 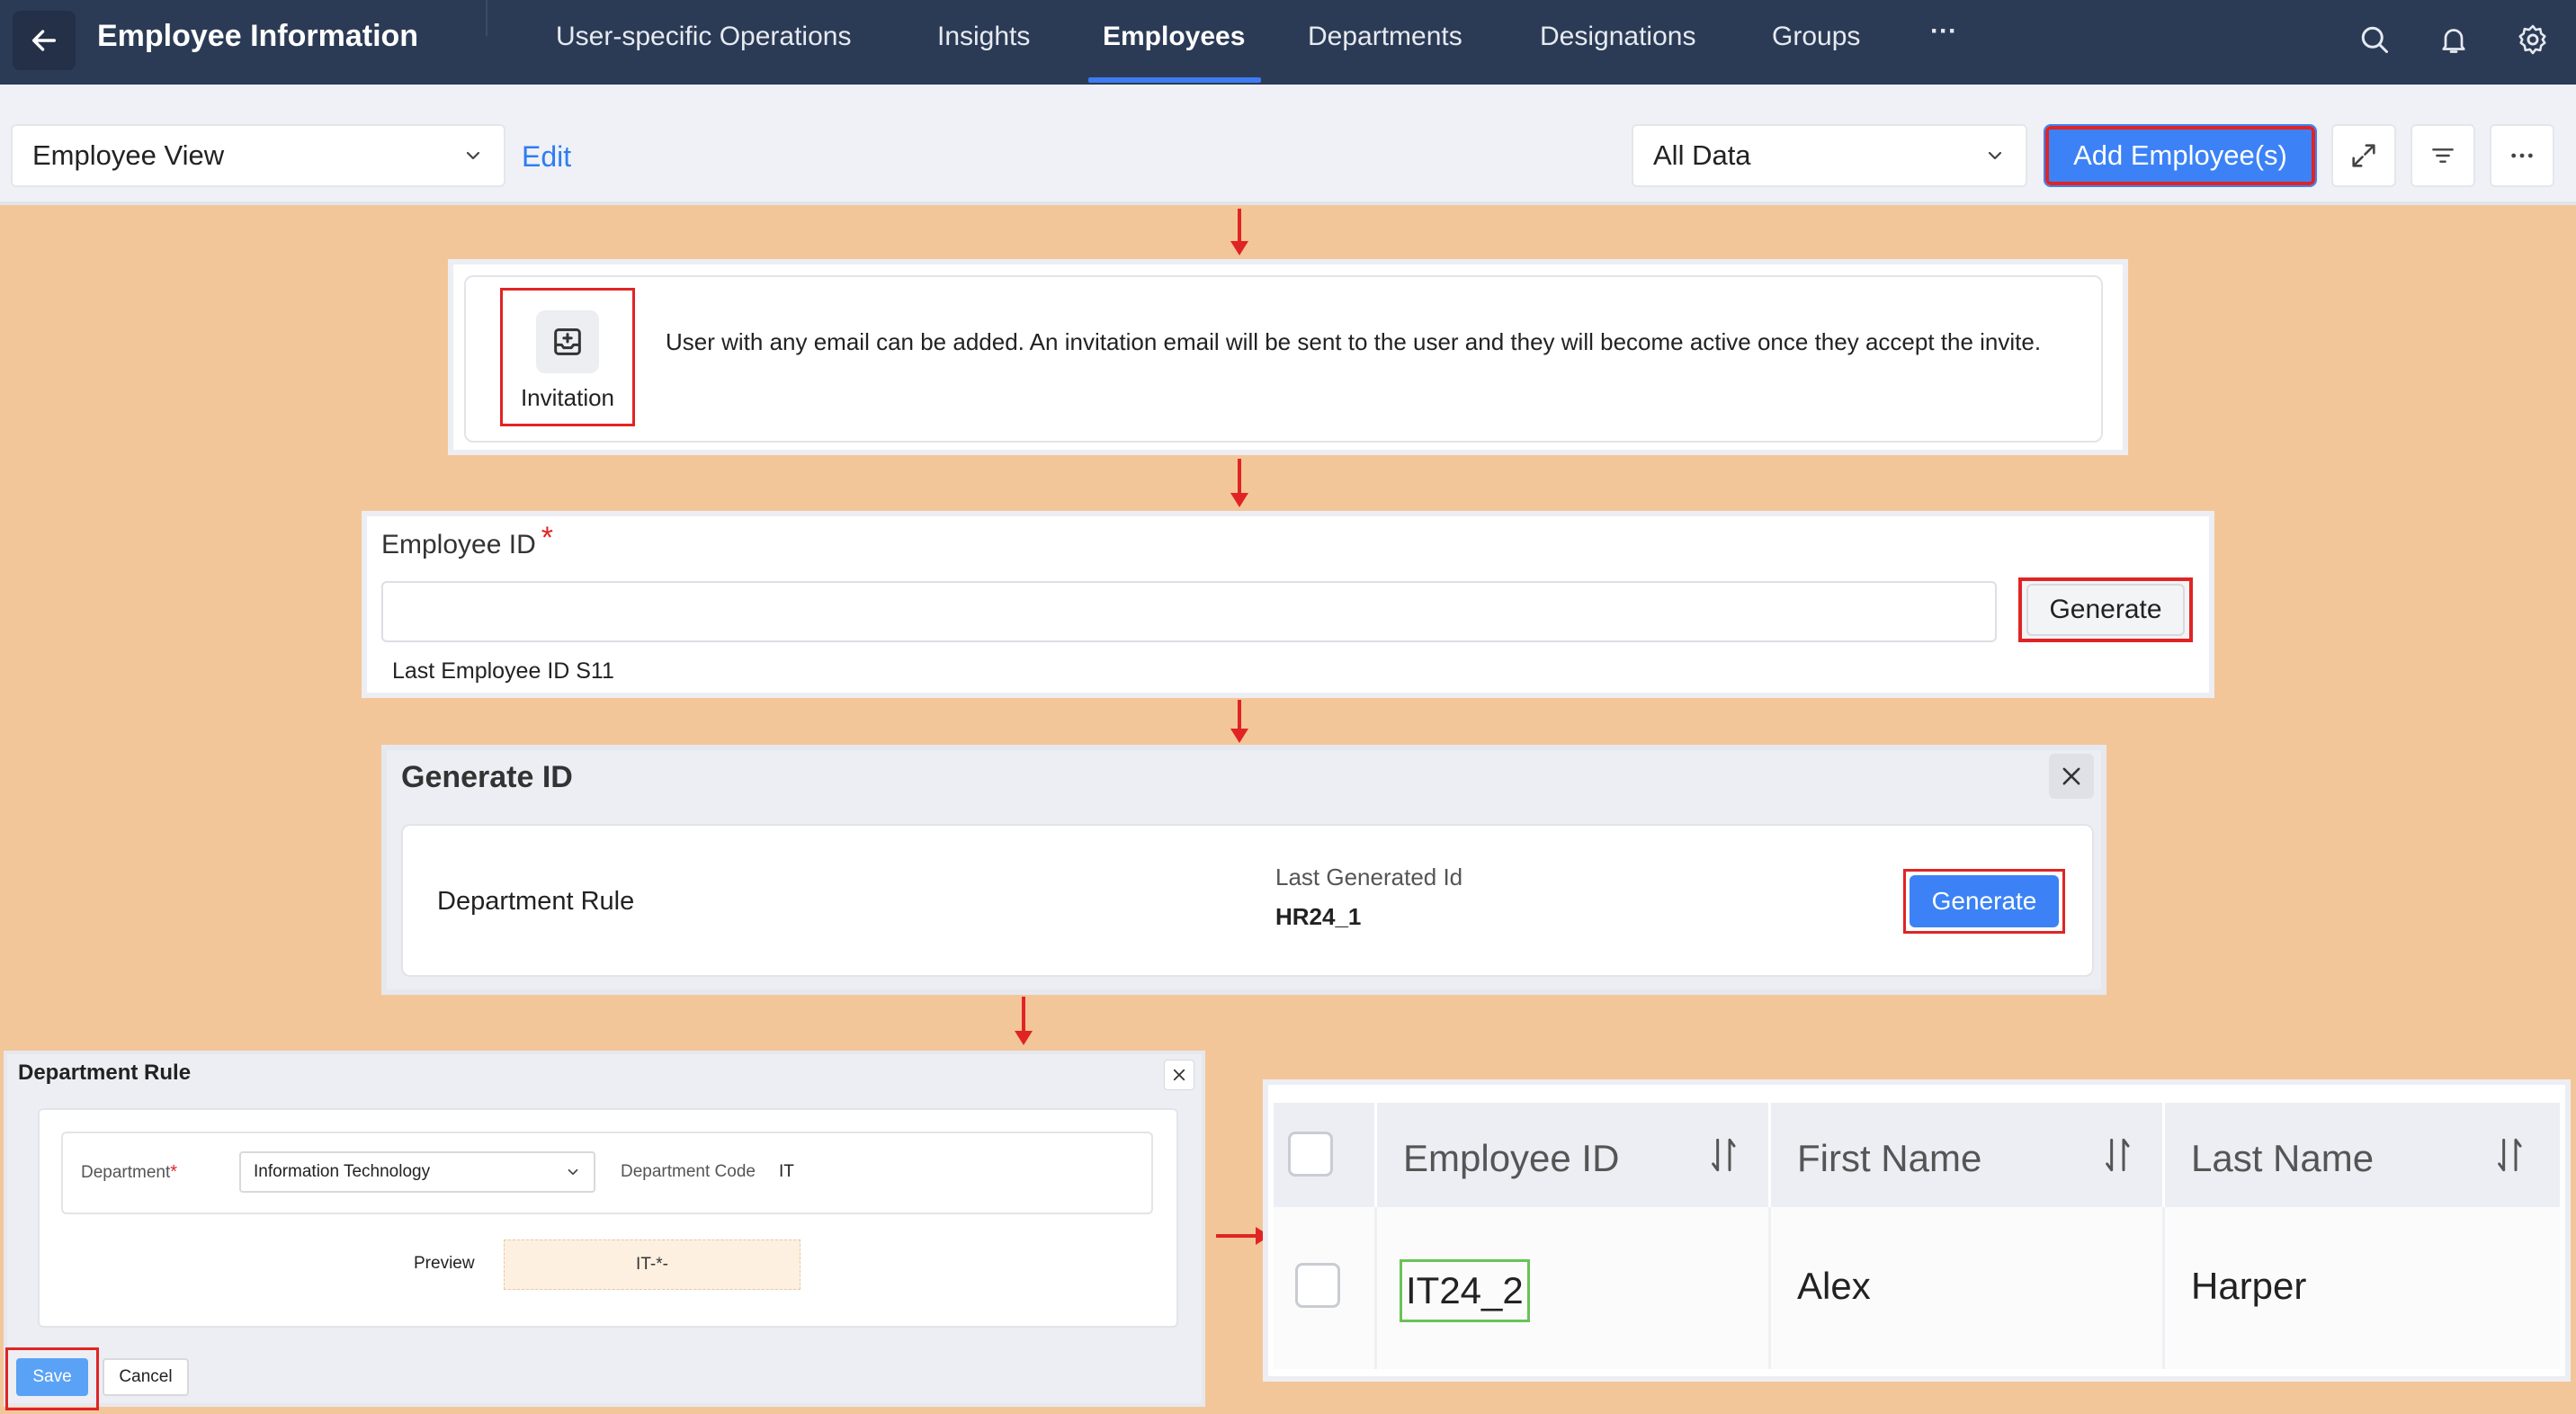 I want to click on sort-first-name-button, so click(x=2119, y=1155).